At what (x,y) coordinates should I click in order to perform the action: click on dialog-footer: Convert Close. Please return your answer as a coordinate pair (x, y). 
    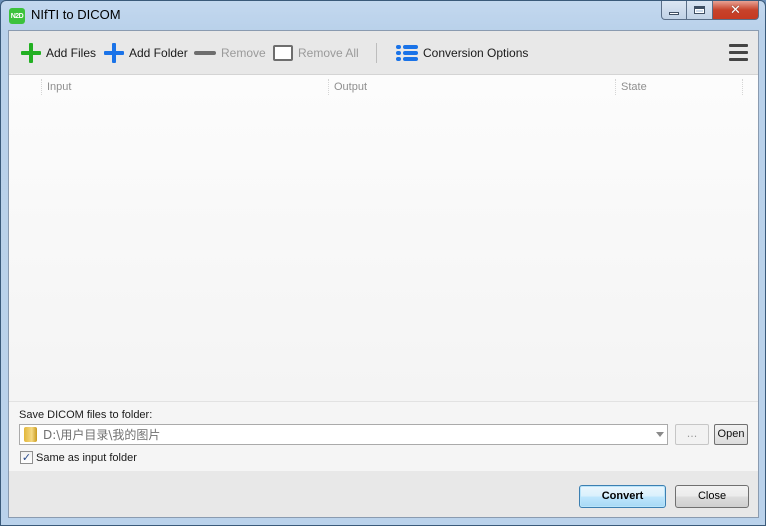
    Looking at the image, I should click on (383, 494).